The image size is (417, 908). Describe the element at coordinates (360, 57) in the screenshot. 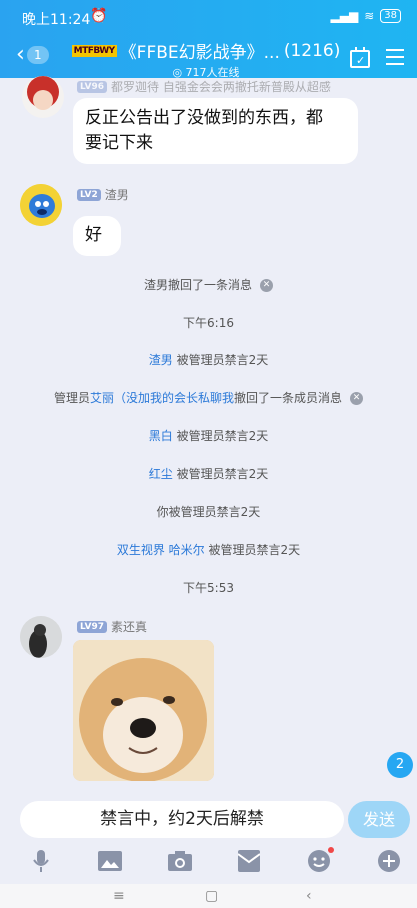

I see `calendar-check-icon: ✓` at that location.